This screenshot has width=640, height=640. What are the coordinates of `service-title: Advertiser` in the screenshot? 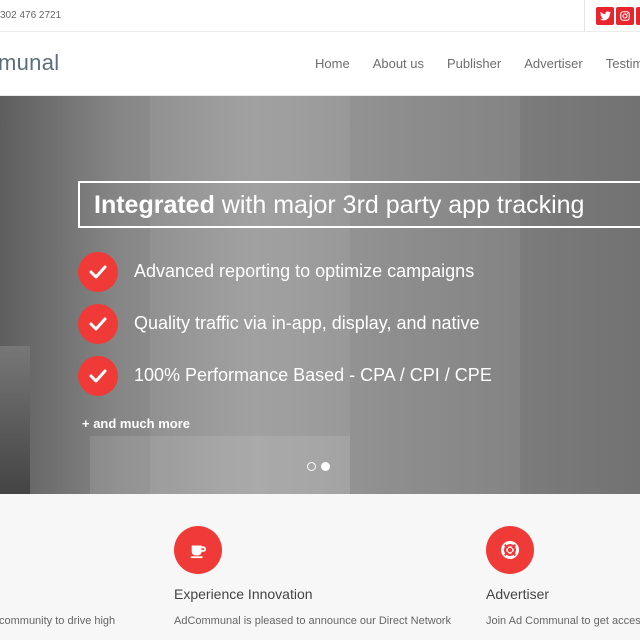 It's located at (518, 594).